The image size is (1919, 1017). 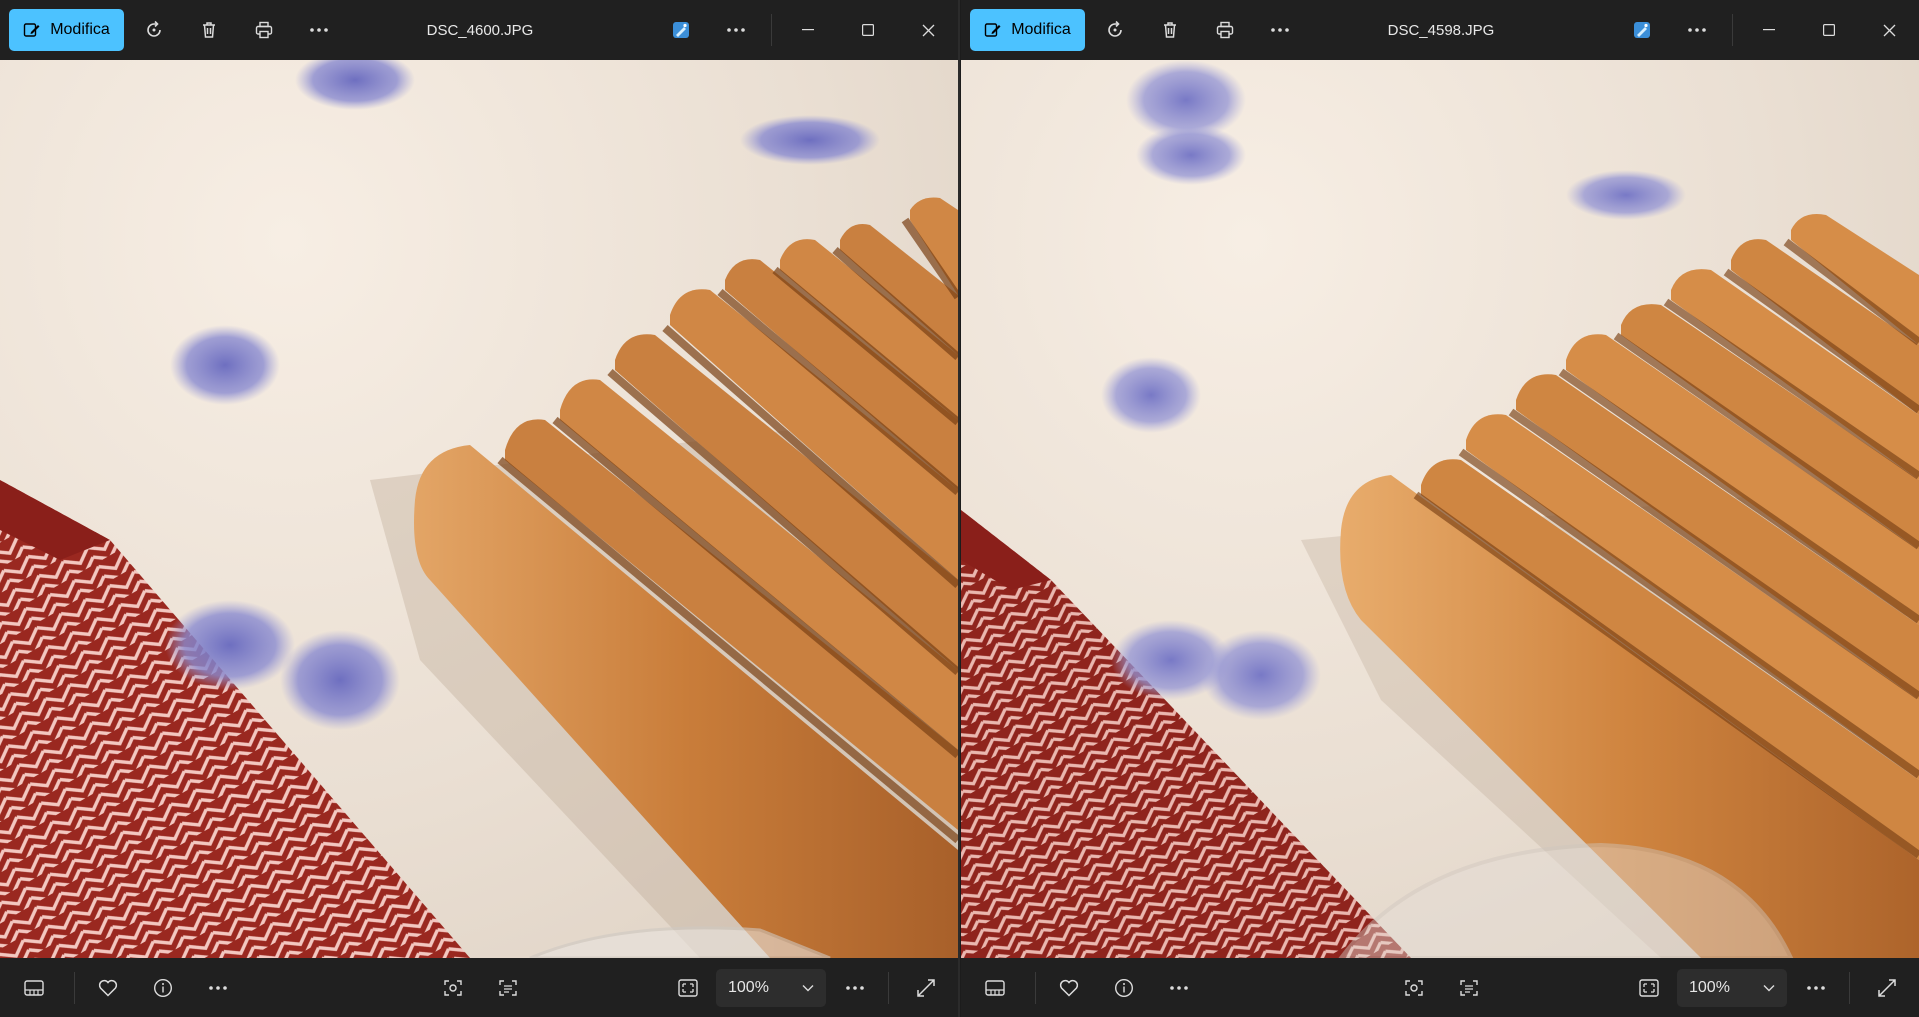 I want to click on file-name: DSC_4600.JPG, so click(x=480, y=30).